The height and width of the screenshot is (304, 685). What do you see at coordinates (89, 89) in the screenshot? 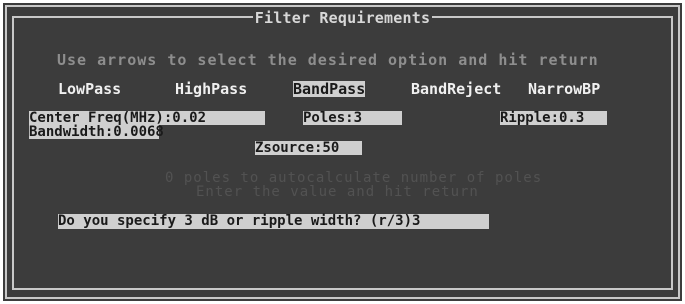
I see `filter-option-lowpass: LowPass` at bounding box center [89, 89].